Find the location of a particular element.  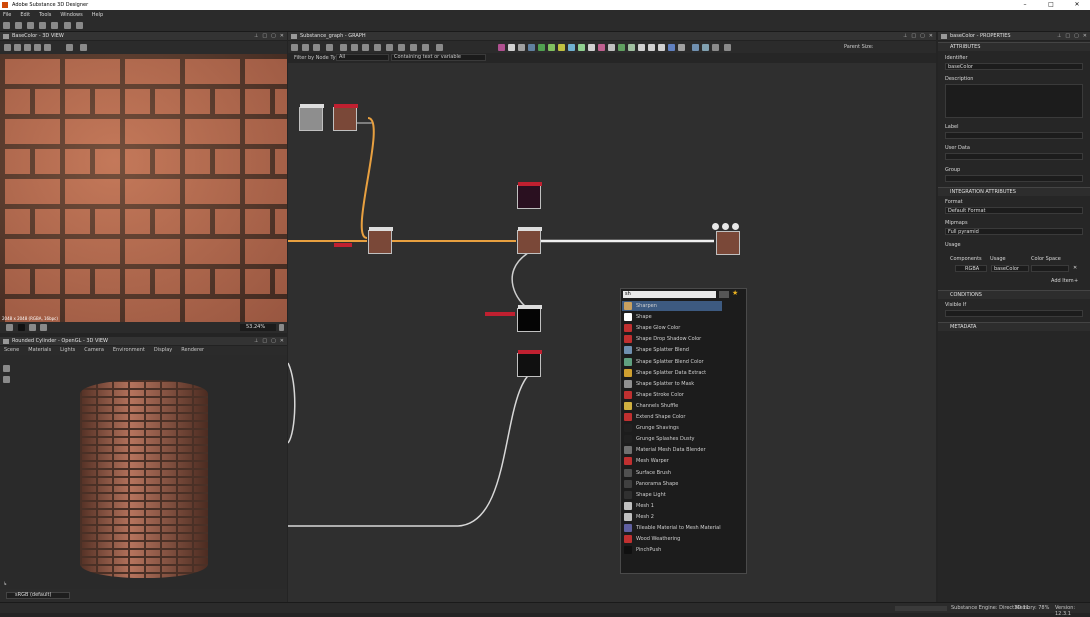

search-result-item: Shape Splatter Data Extract is located at coordinates (672, 373).